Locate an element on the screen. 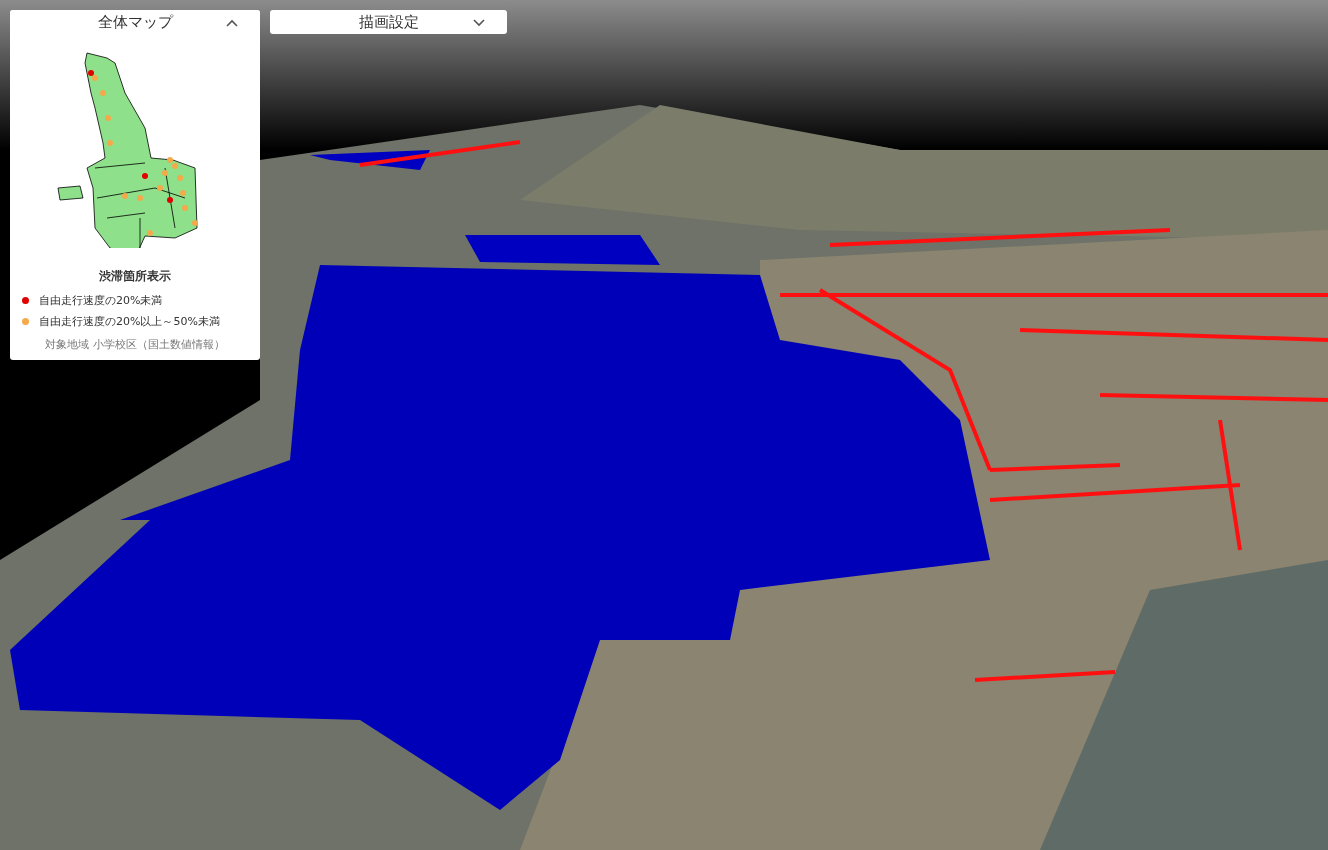  legend-label: 自由走行速度の20%以上～50%未満 is located at coordinates (129, 321).